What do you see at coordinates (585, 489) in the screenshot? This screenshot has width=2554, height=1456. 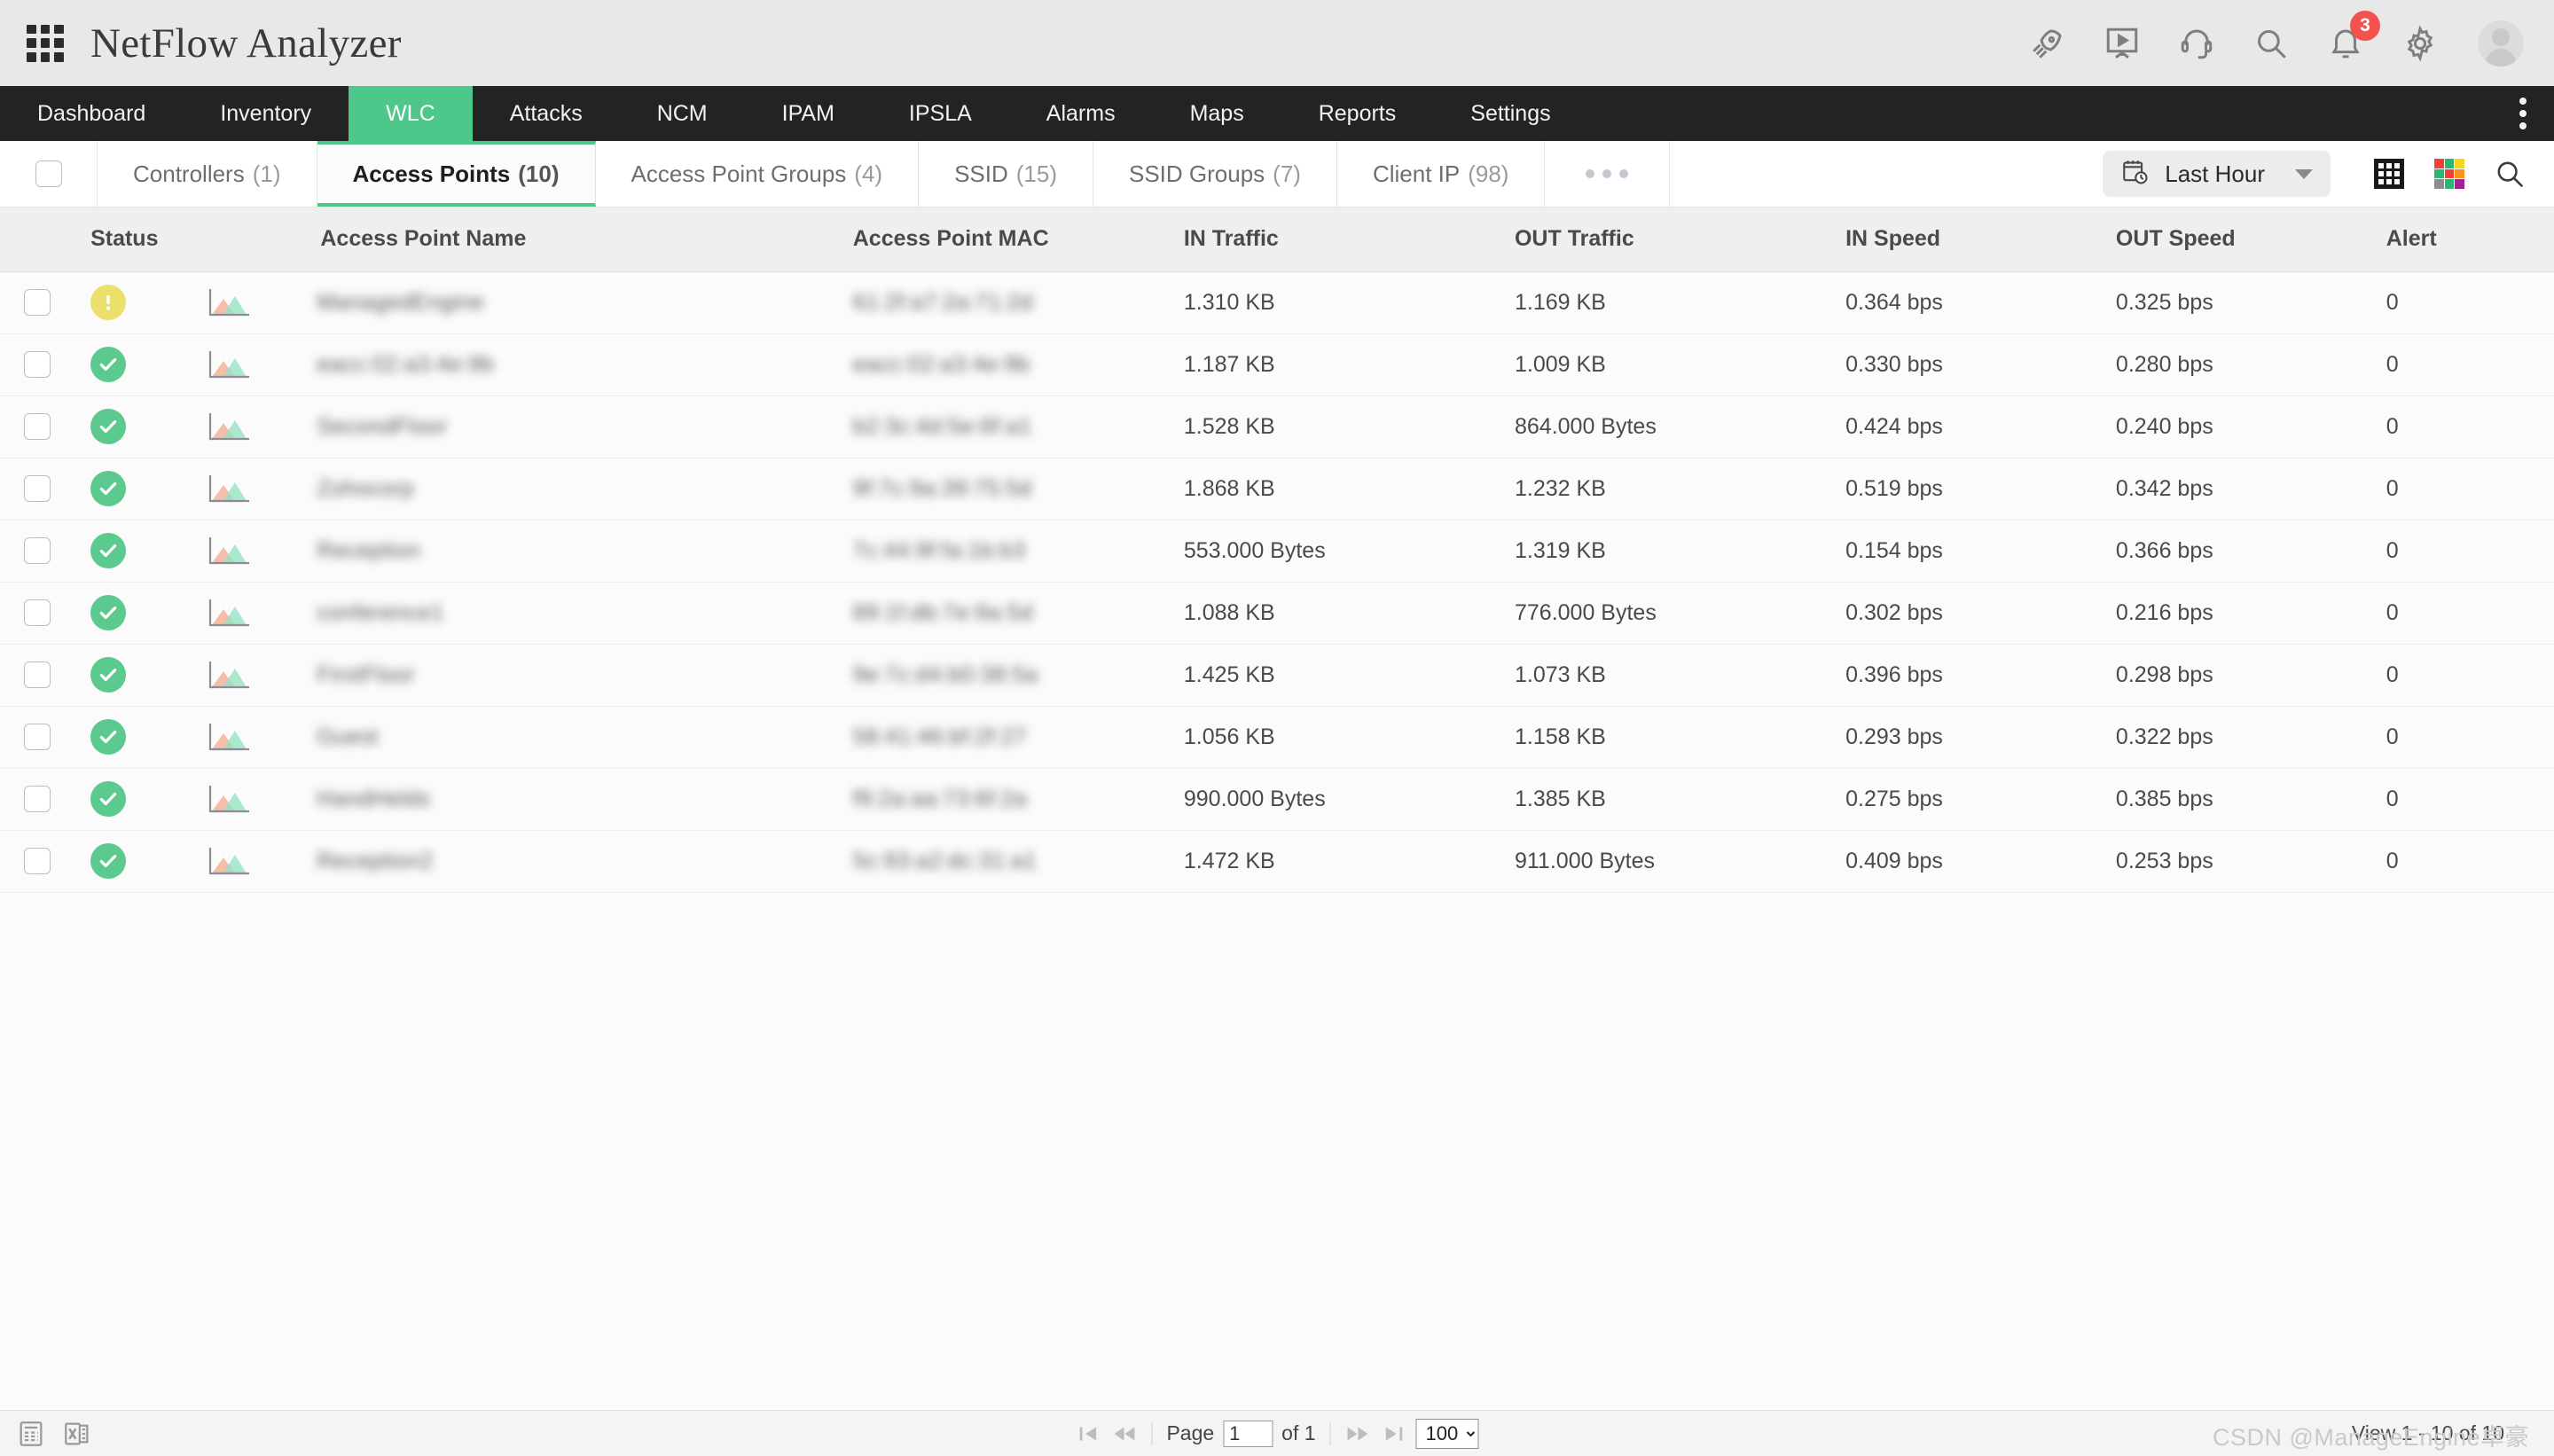 I see `row-access-point-name: Zohocorp` at bounding box center [585, 489].